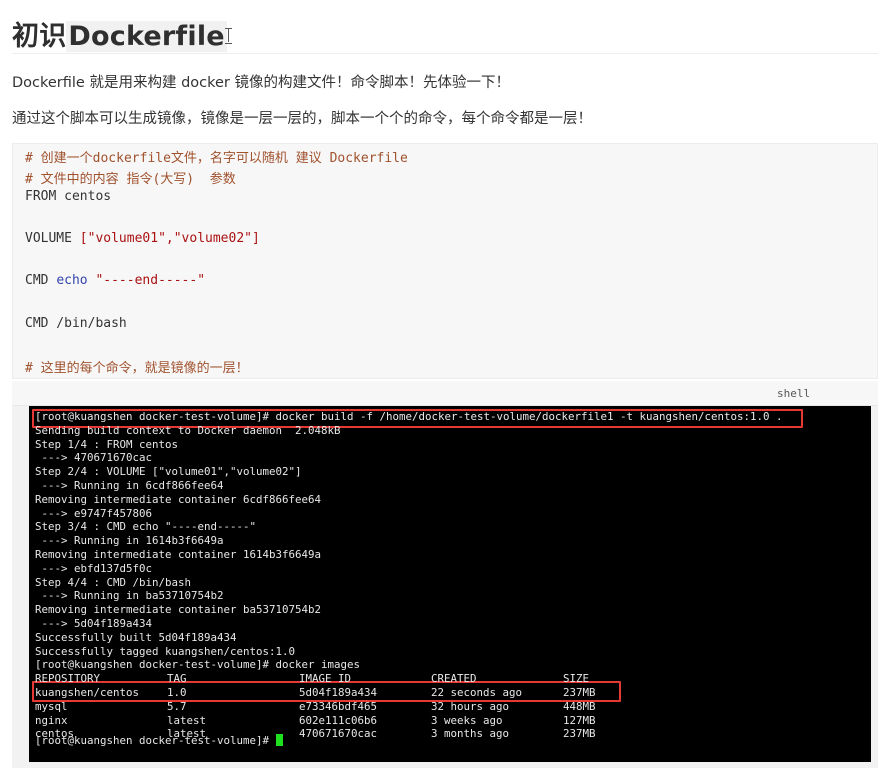  What do you see at coordinates (113, 582) in the screenshot?
I see `terminal-line: Step 4/4 : CMD /bin/bash` at bounding box center [113, 582].